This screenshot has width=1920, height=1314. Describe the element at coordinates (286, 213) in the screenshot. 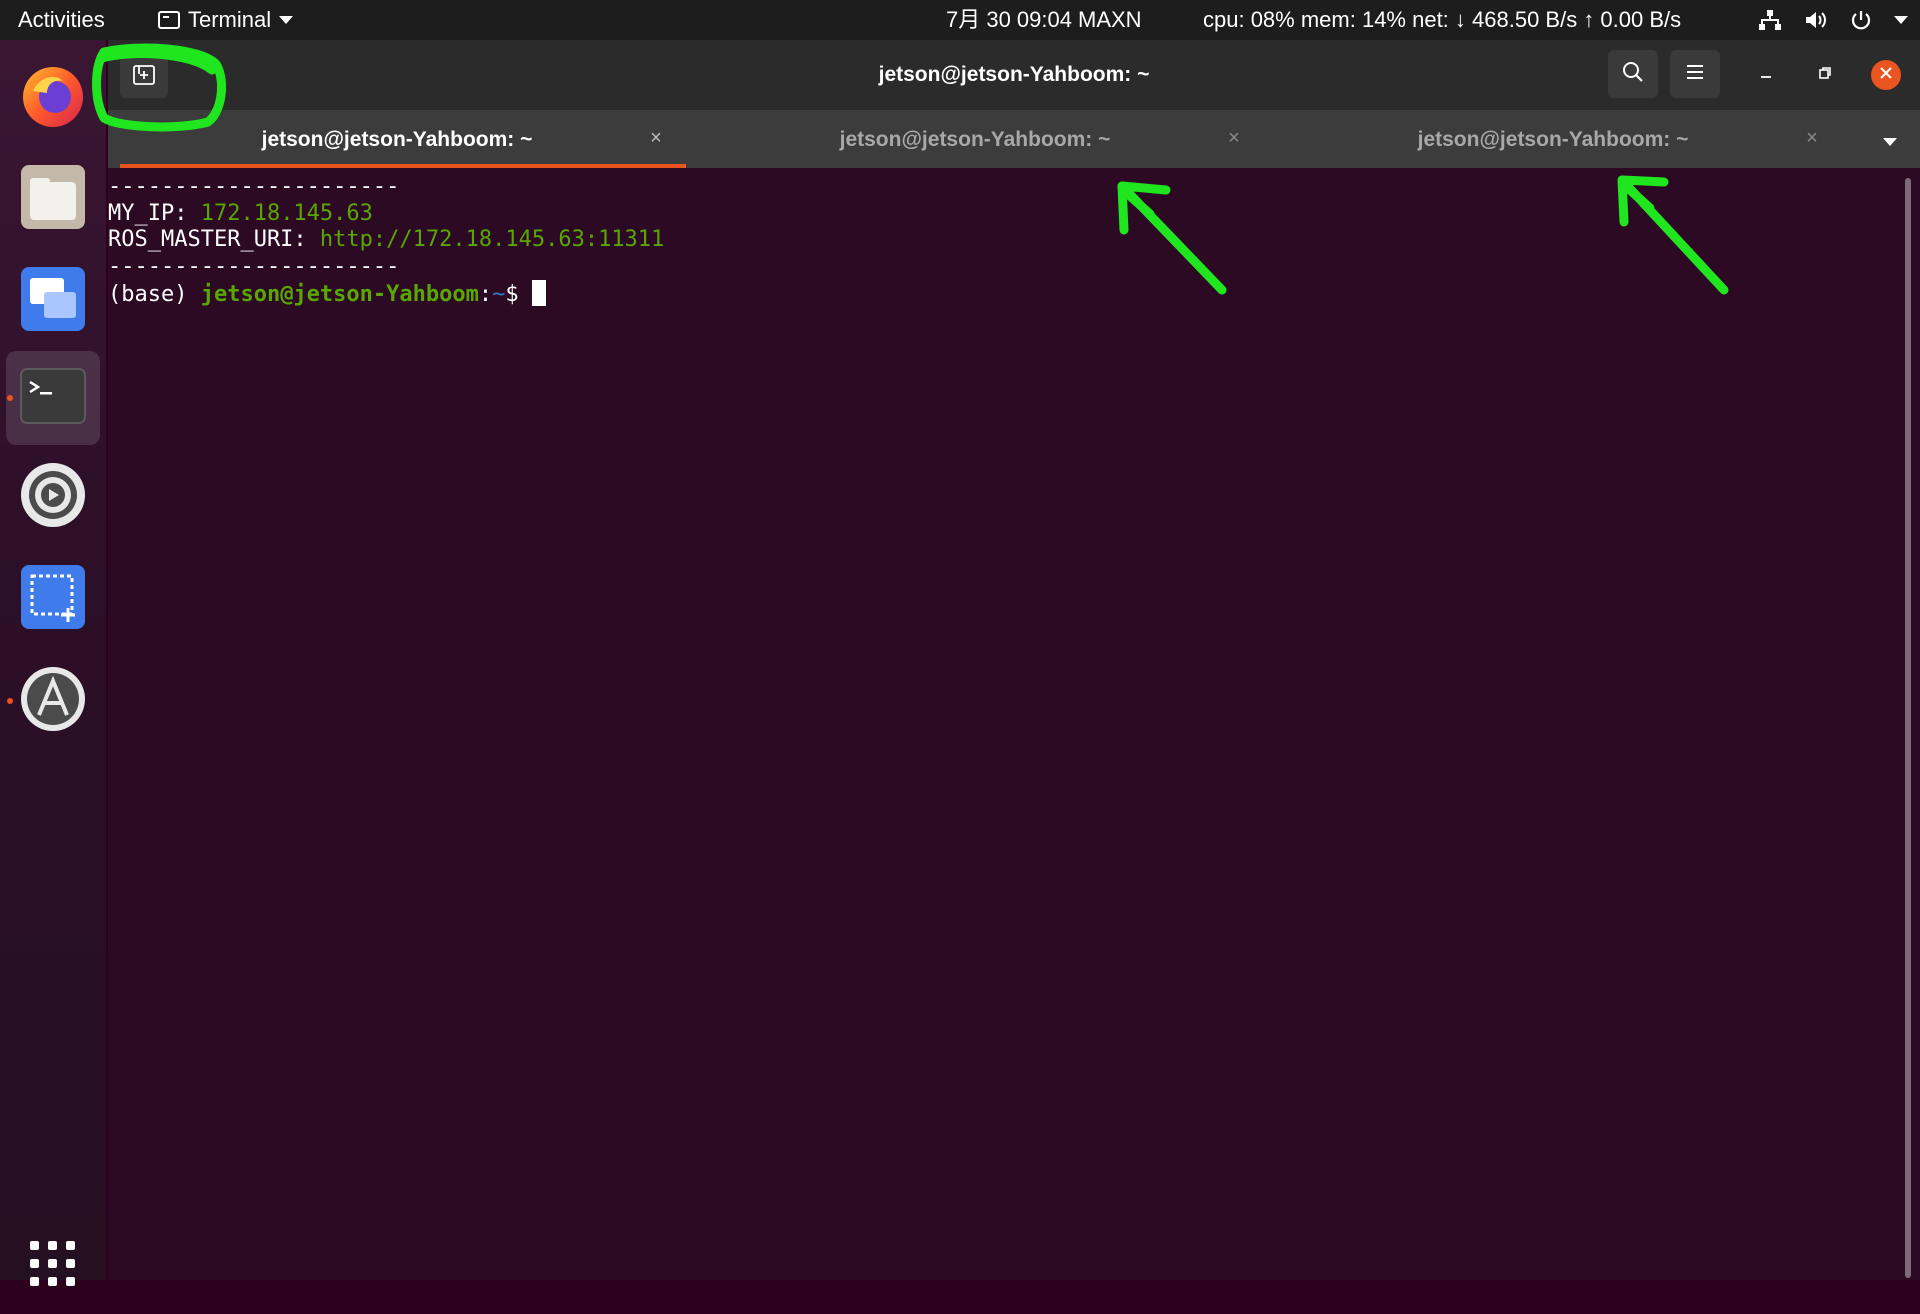

I see `ip-value: 172.18.145.63` at that location.